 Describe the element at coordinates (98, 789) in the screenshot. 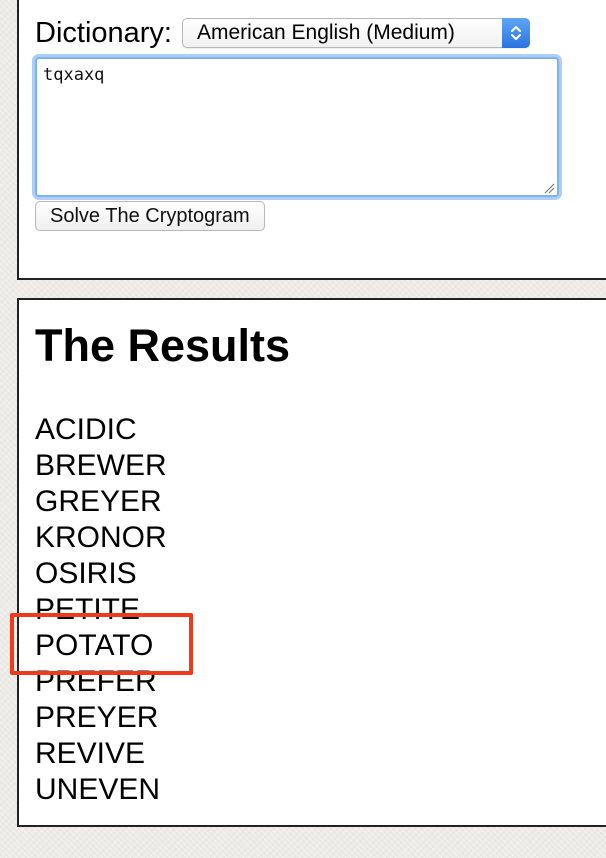

I see `result-word: UNEVEN` at that location.